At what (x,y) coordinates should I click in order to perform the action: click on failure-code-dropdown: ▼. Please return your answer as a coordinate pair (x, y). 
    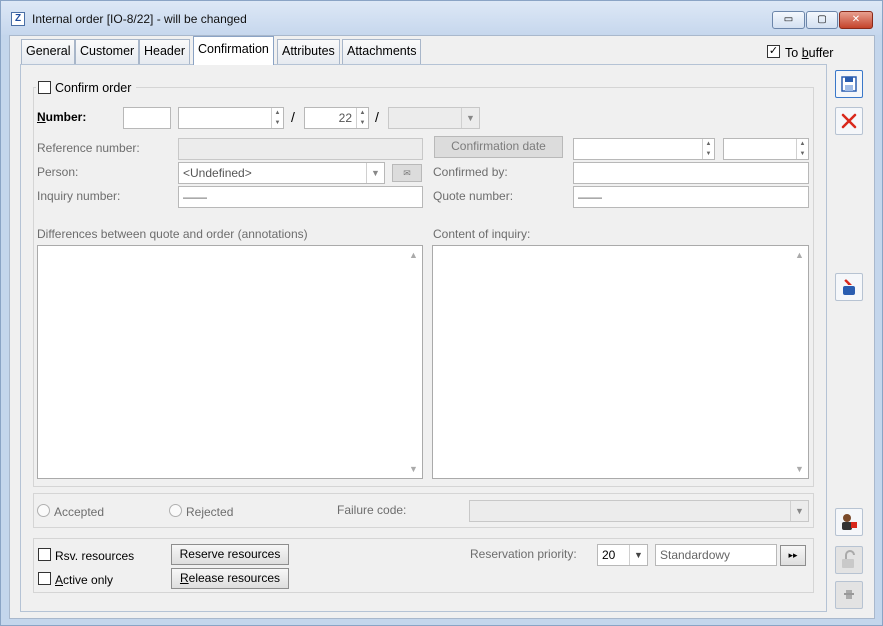
    Looking at the image, I should click on (639, 511).